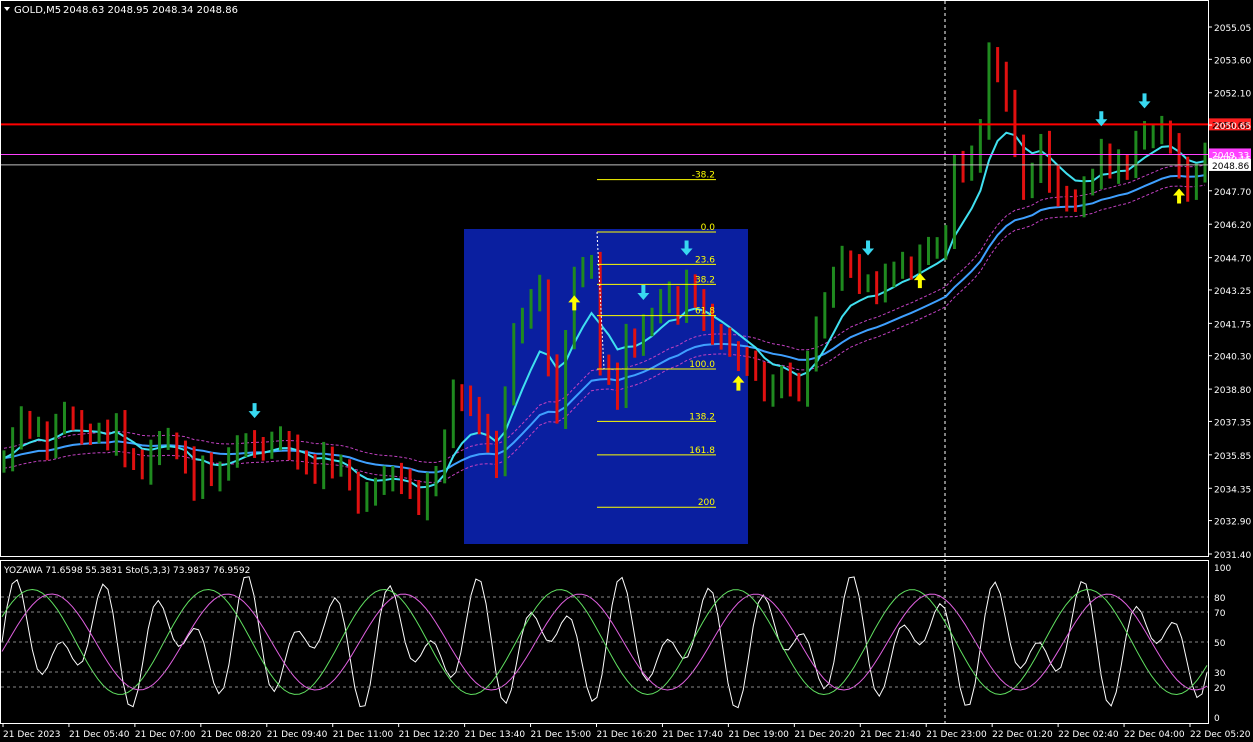 The width and height of the screenshot is (1253, 742). I want to click on time-tick-label: 21 Dec 11:00, so click(363, 735).